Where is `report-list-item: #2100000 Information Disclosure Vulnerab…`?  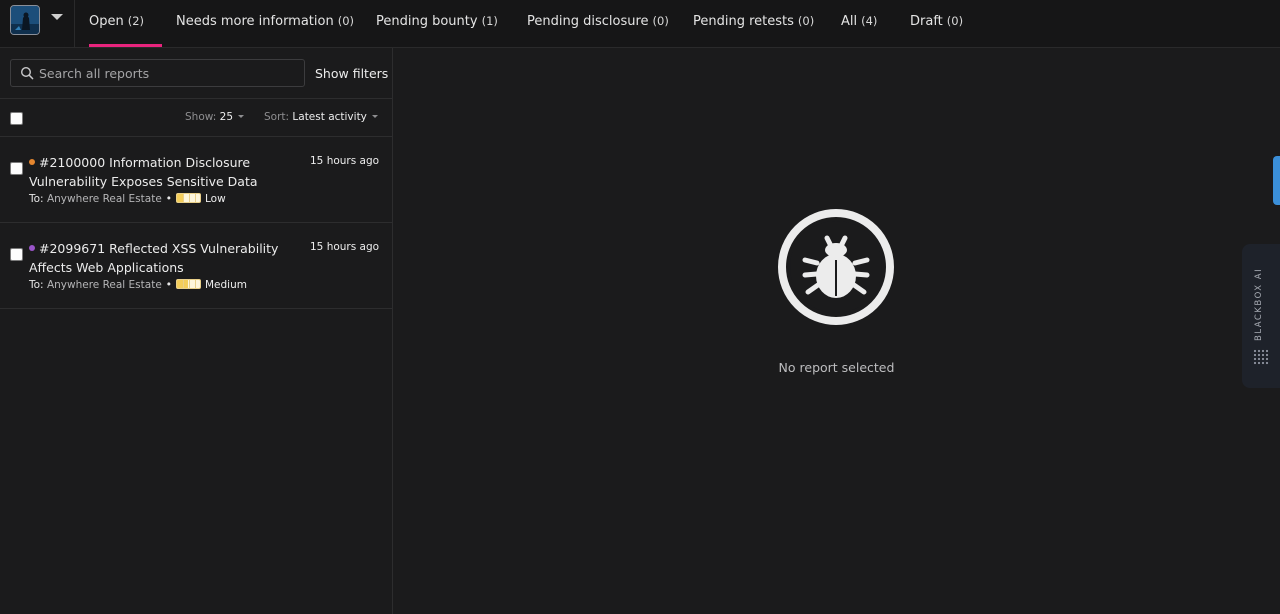 report-list-item: #2100000 Information Disclosure Vulnerab… is located at coordinates (196, 180).